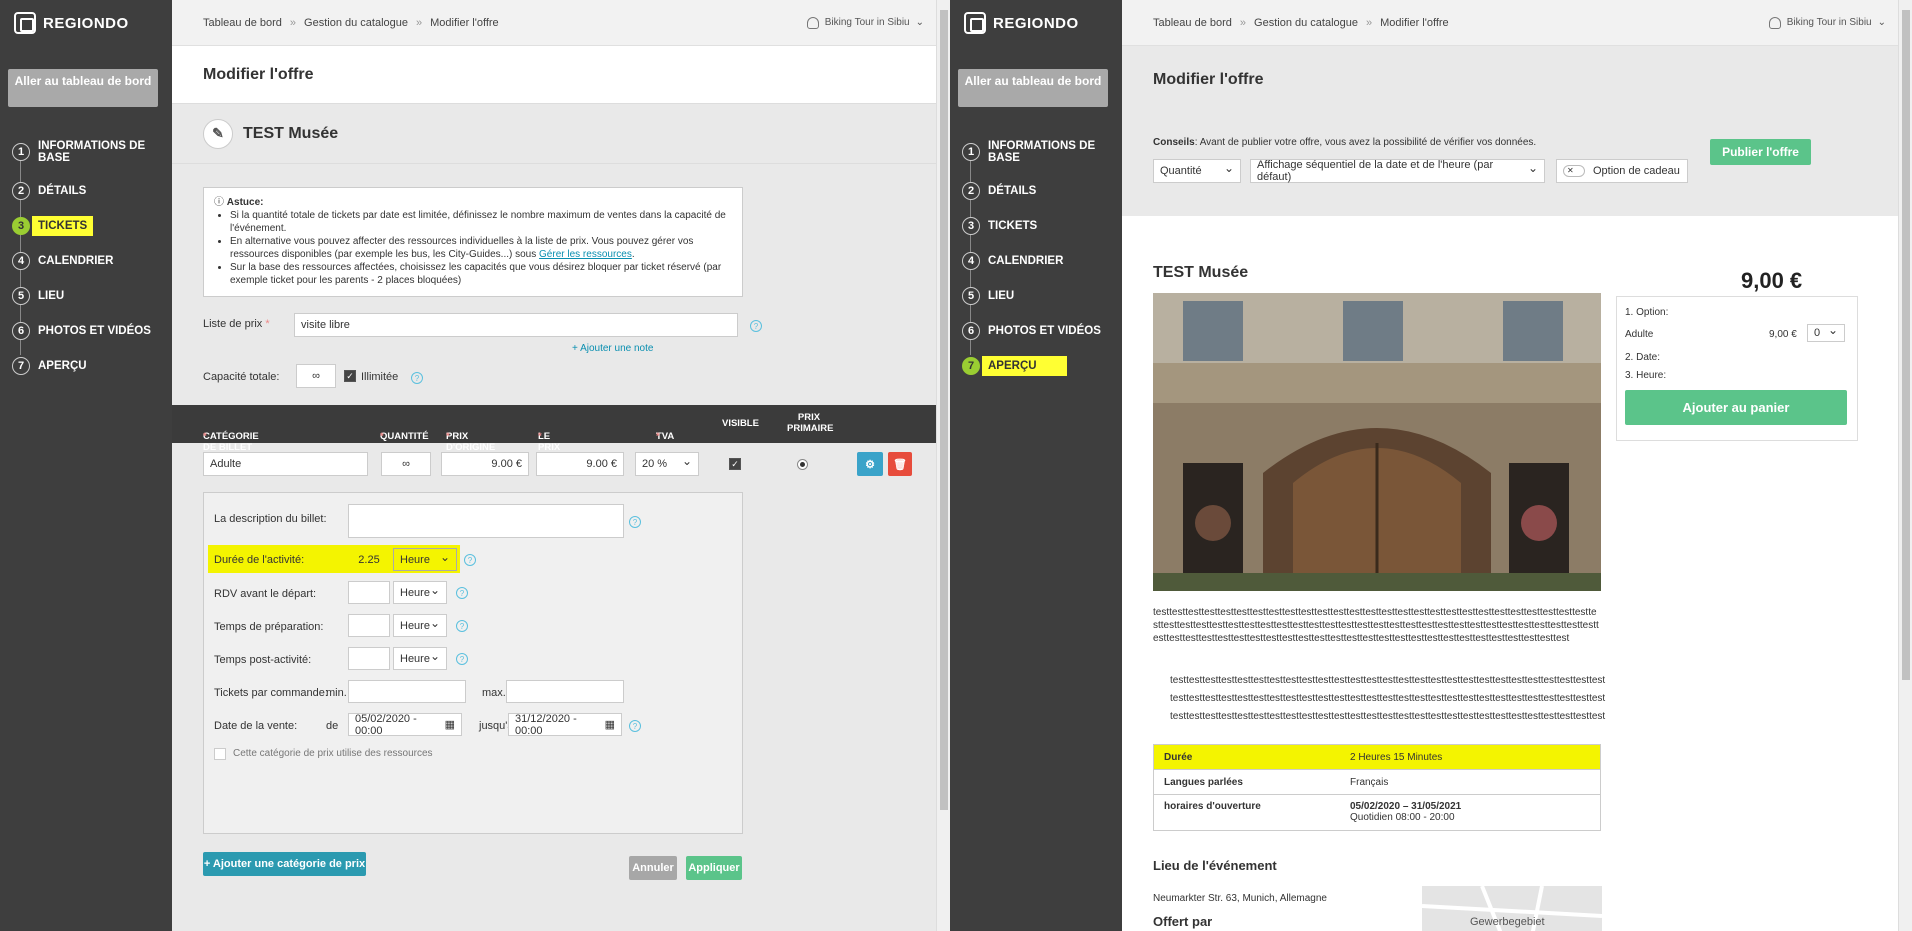 This screenshot has height=931, width=1912. Describe the element at coordinates (285, 464) in the screenshot. I see `ticket-category-input: Adulte` at that location.